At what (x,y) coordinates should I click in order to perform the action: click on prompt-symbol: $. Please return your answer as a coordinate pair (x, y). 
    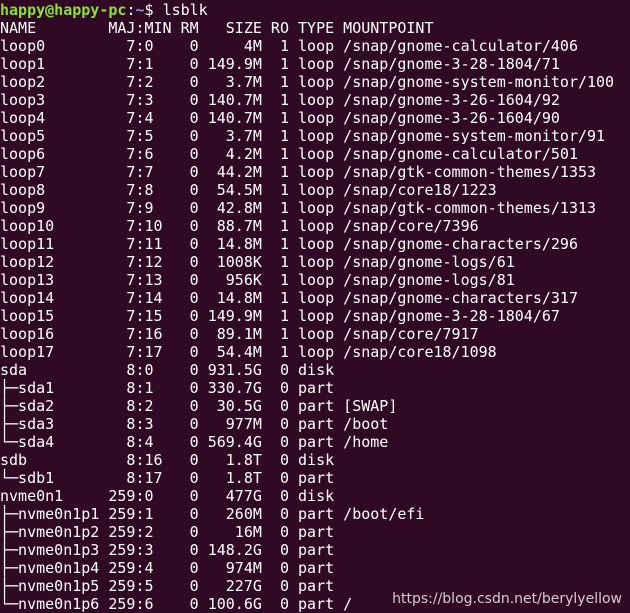
    Looking at the image, I should click on (149, 10).